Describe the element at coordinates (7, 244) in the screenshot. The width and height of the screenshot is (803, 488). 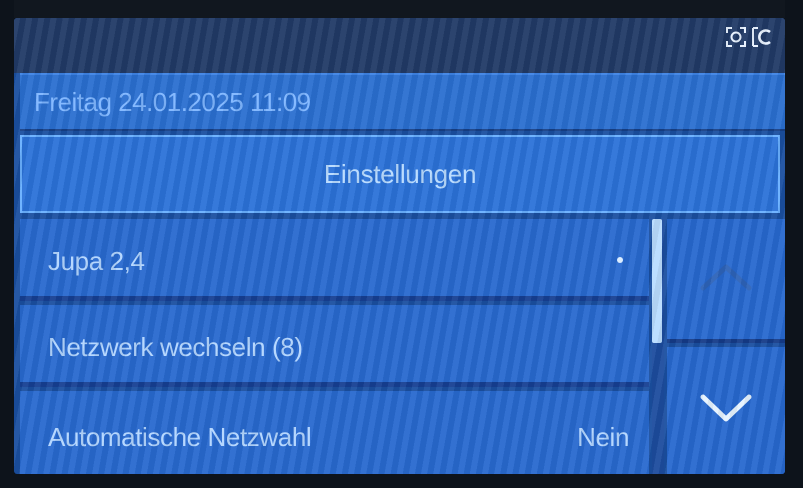
I see `device-bezel-left` at that location.